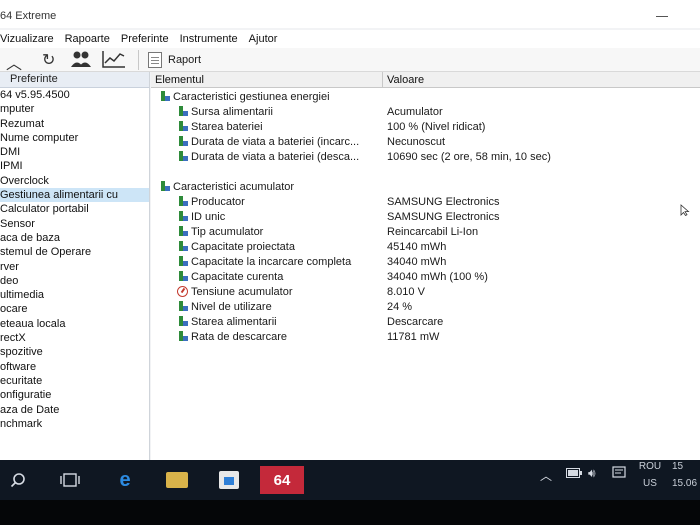 This screenshot has height=525, width=700. Describe the element at coordinates (74, 324) in the screenshot. I see `tree-item: eteaua locala` at that location.